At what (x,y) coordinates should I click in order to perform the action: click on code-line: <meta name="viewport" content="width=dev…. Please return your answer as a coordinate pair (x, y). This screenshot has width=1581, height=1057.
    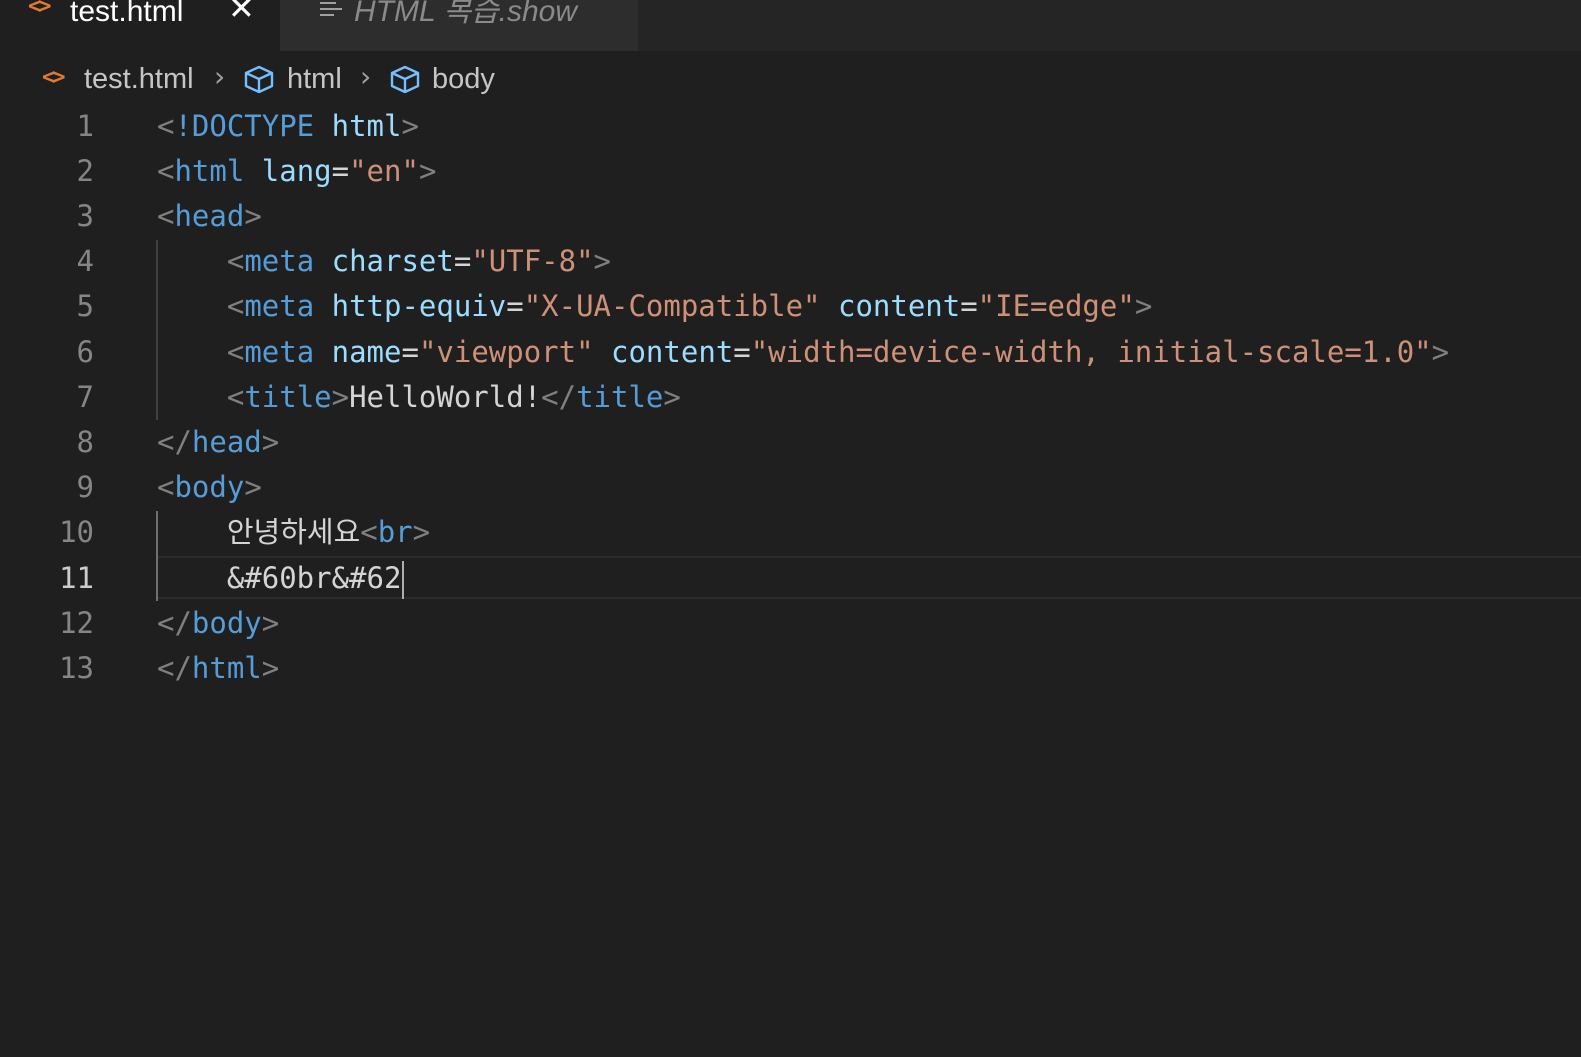
    Looking at the image, I should click on (803, 352).